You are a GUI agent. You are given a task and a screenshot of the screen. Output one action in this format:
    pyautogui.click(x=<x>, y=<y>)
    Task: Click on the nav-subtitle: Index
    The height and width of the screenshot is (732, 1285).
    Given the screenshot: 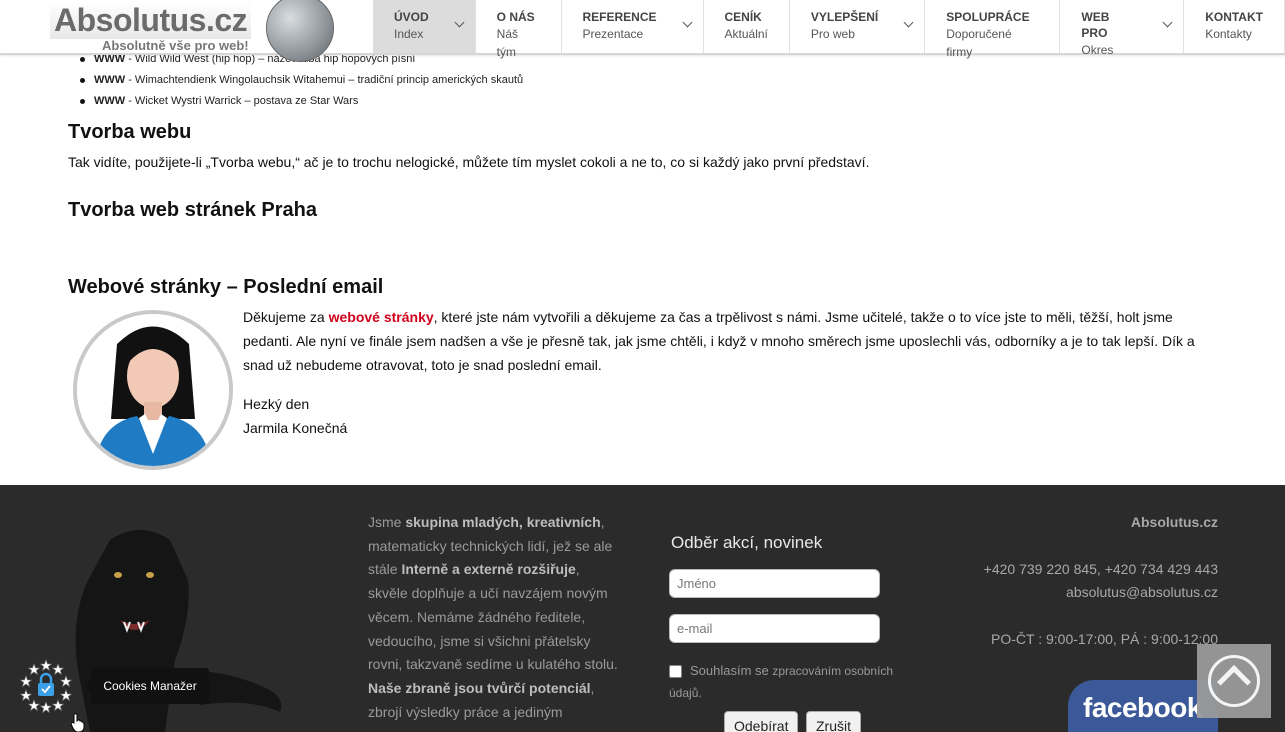 What is the action you would take?
    pyautogui.click(x=409, y=34)
    